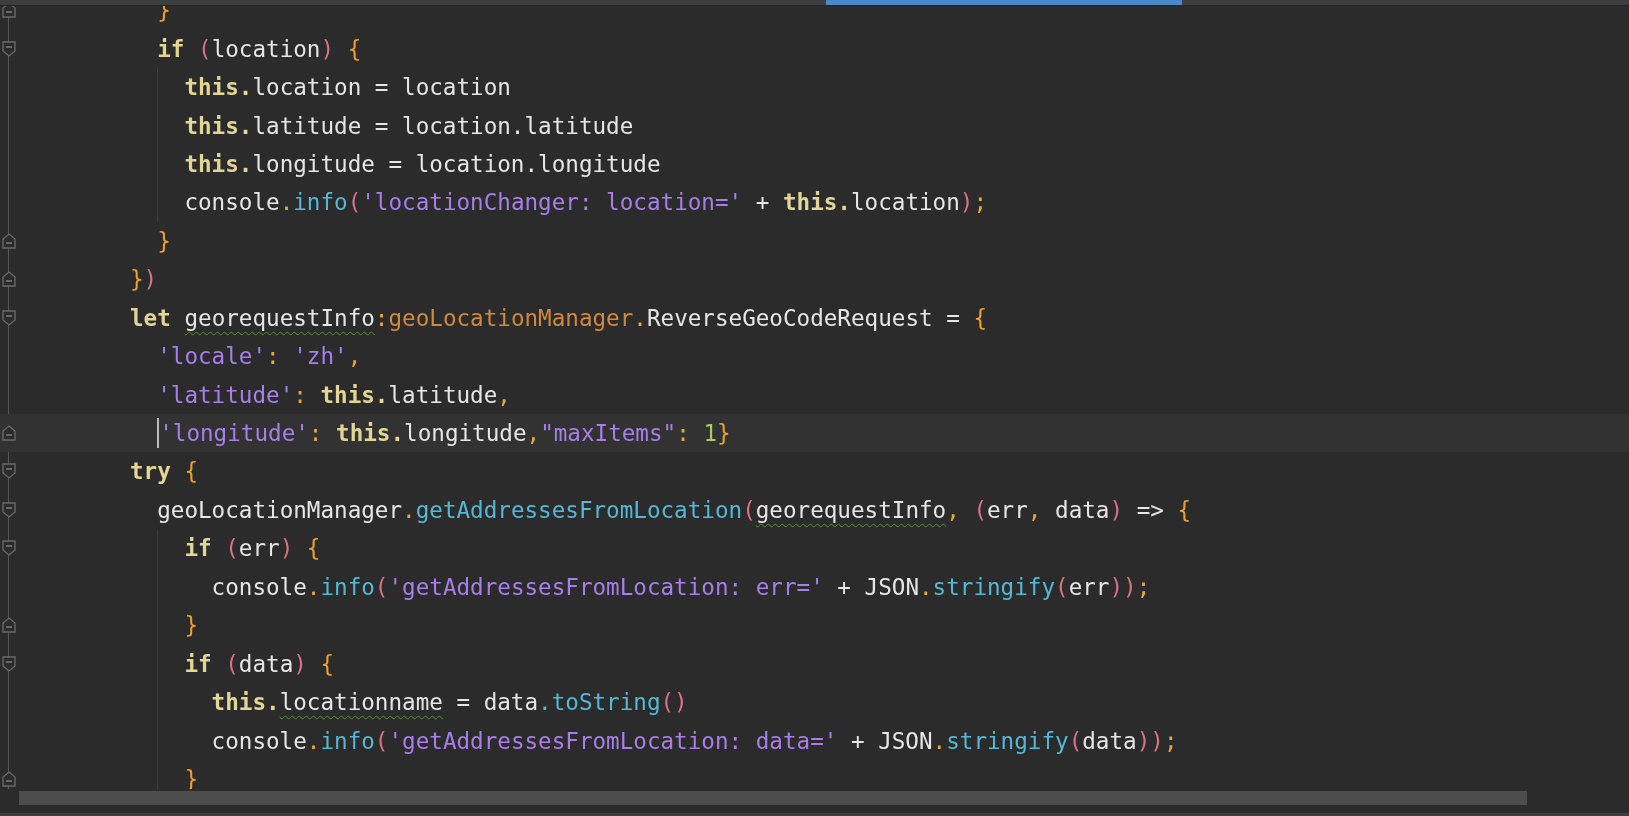 The height and width of the screenshot is (816, 1629). Describe the element at coordinates (347, 87) in the screenshot. I see `code-line: this.location = location` at that location.